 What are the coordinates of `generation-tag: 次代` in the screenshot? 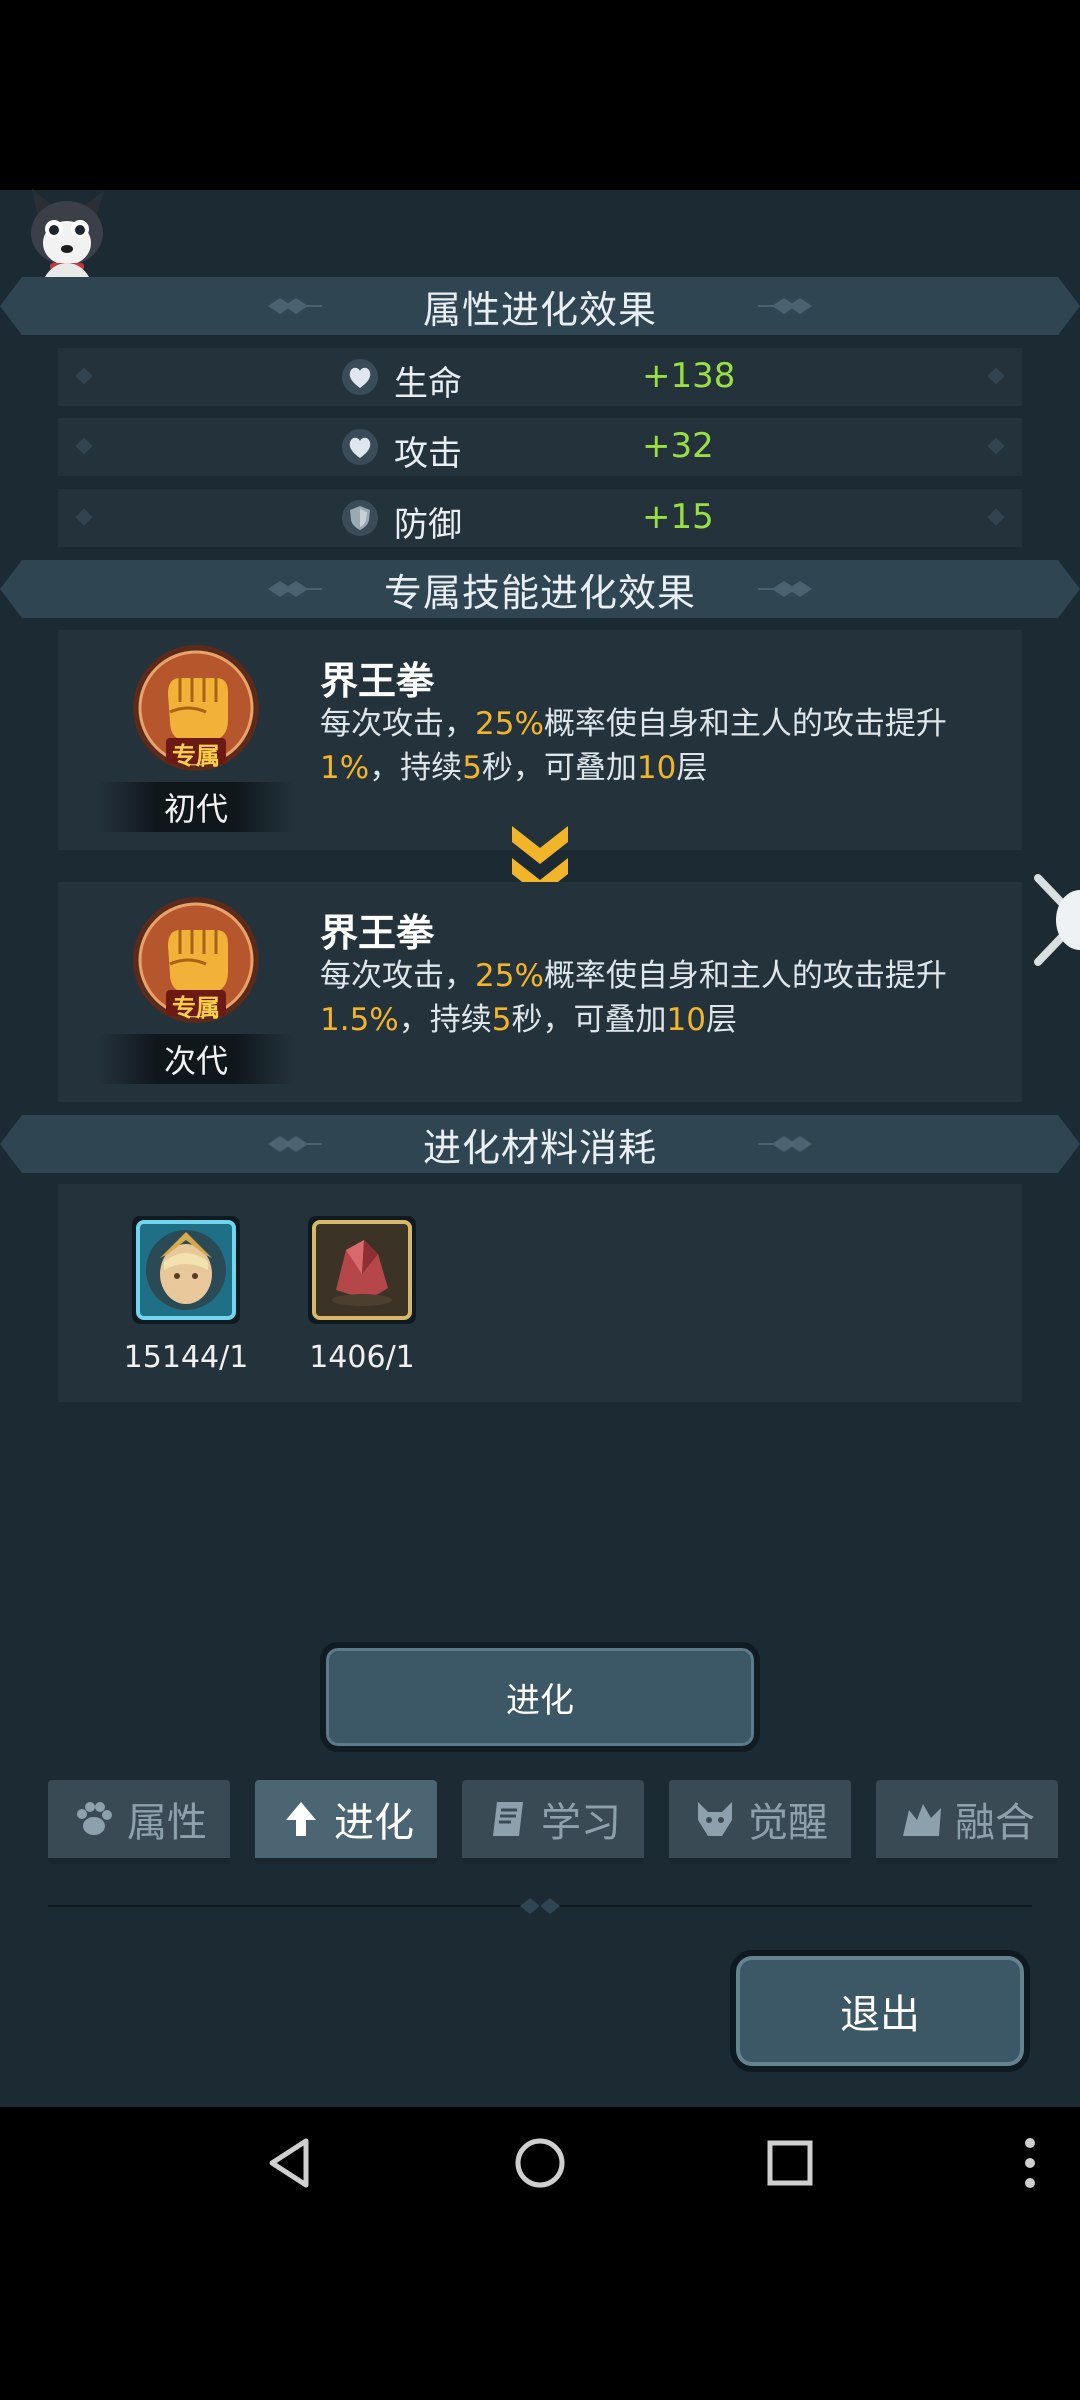 It's located at (196, 1059).